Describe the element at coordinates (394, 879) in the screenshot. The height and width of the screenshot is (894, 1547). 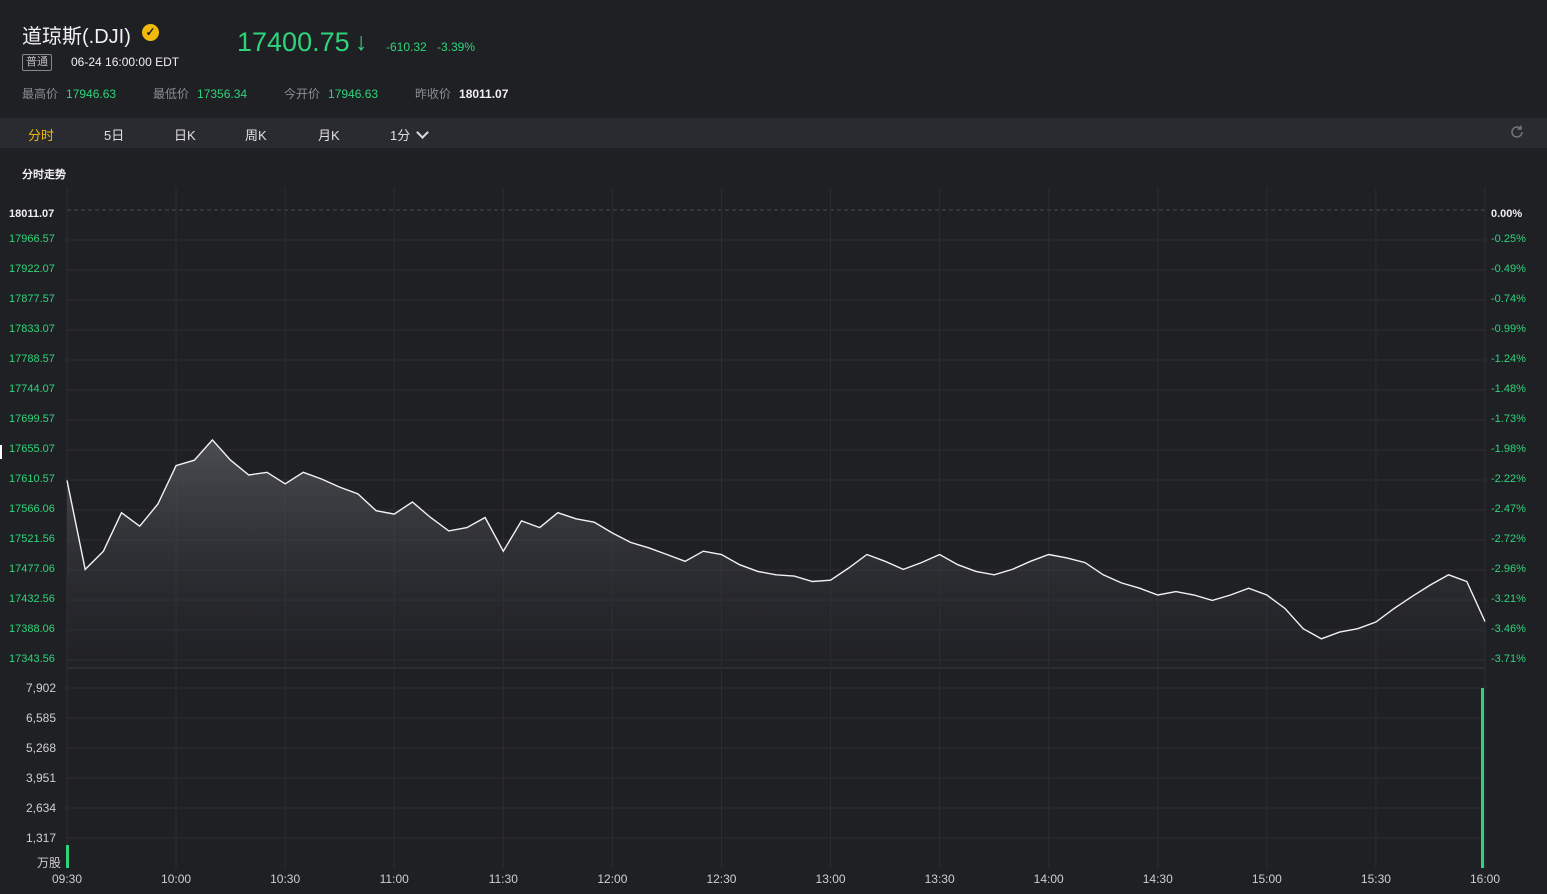
I see `time-tick-label: 11:00` at that location.